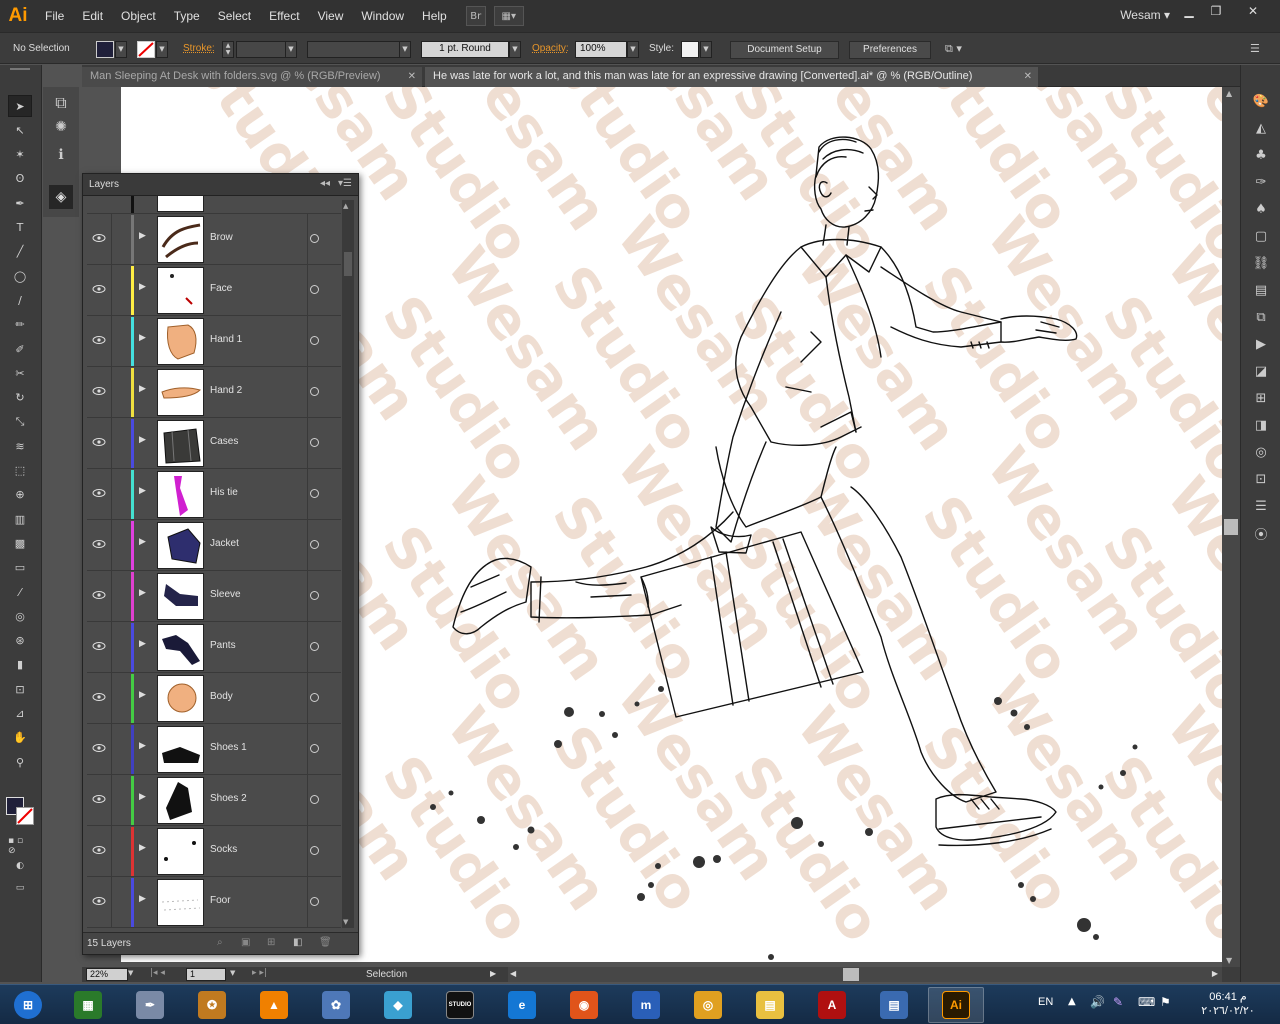  Describe the element at coordinates (20, 495) in the screenshot. I see `shape-builder-tool-icon: ⊕` at that location.